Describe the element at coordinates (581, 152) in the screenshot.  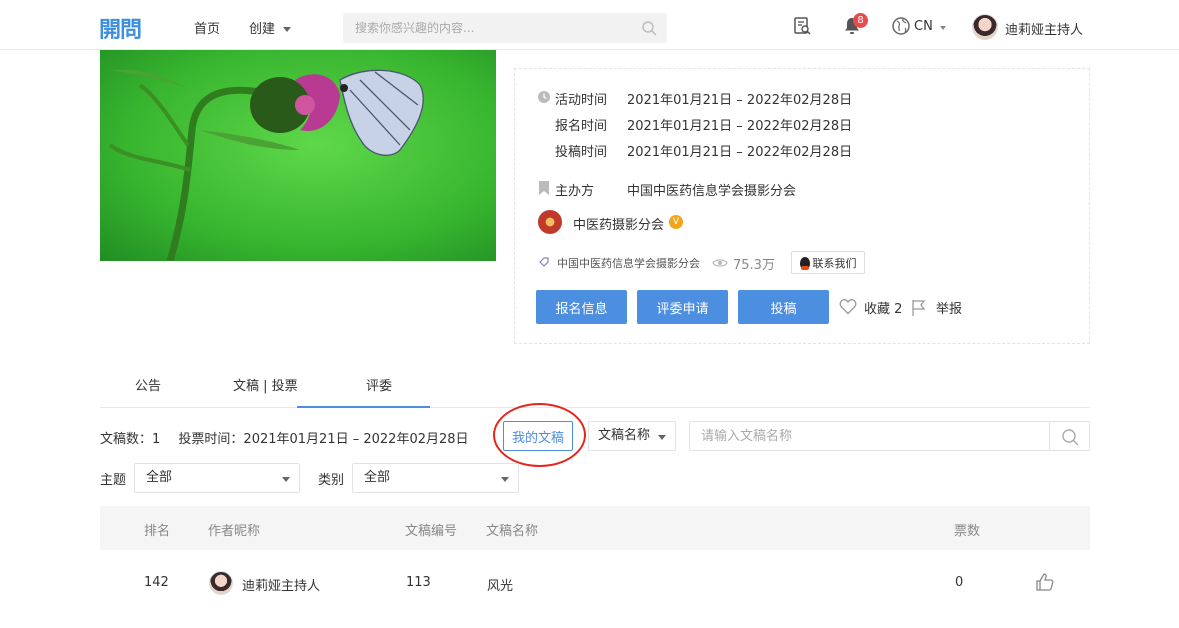
I see `submit-time-label: 投稿时间` at that location.